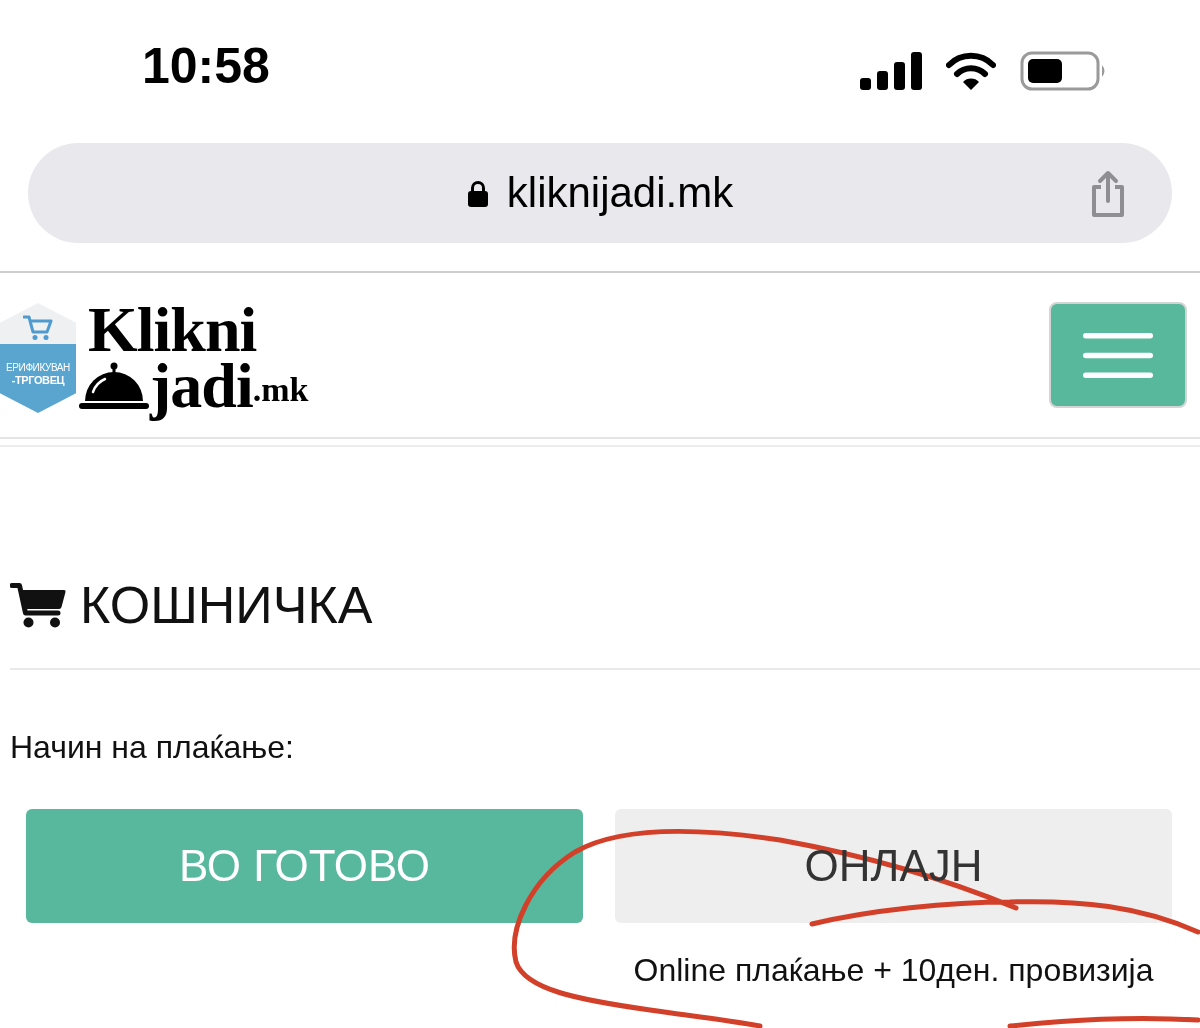  I want to click on menu-icon, so click(1118, 355).